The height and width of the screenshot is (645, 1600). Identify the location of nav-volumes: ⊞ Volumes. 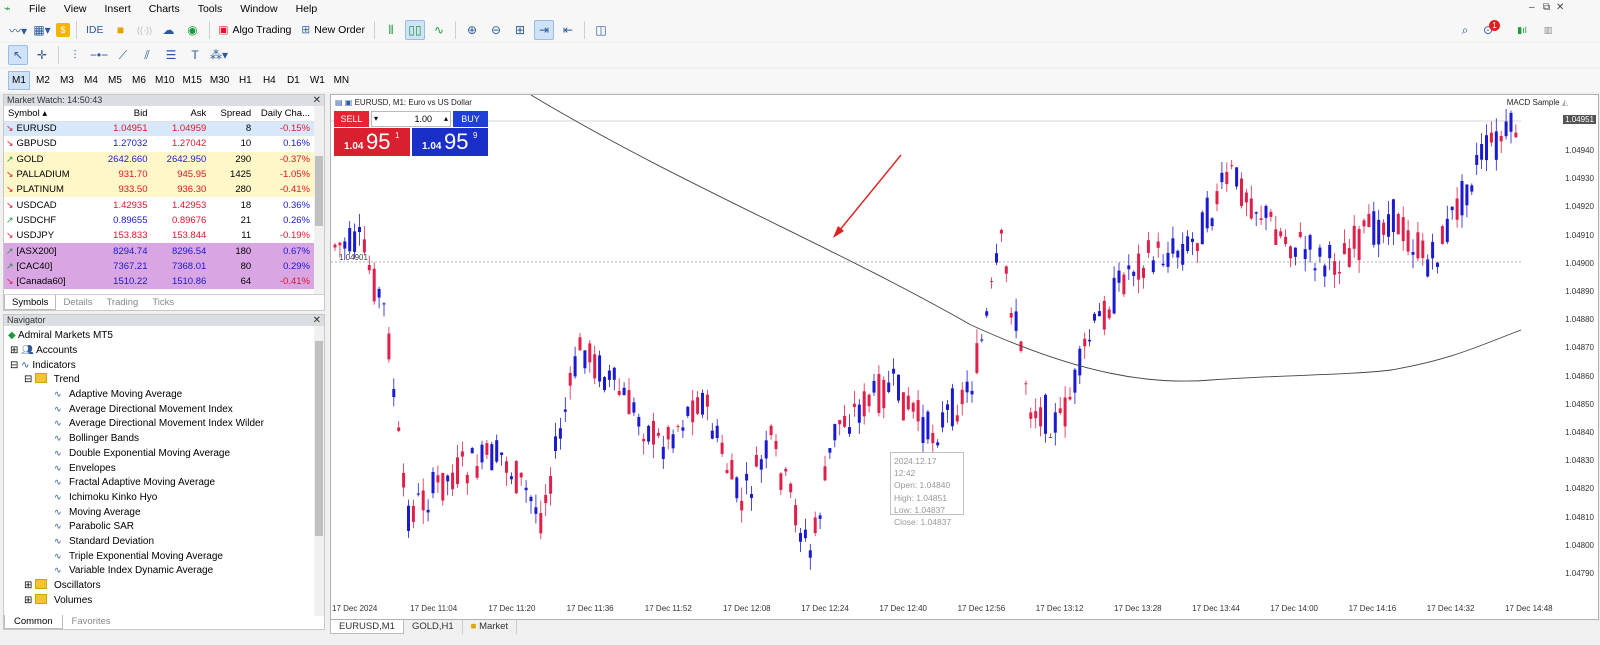
(58, 600).